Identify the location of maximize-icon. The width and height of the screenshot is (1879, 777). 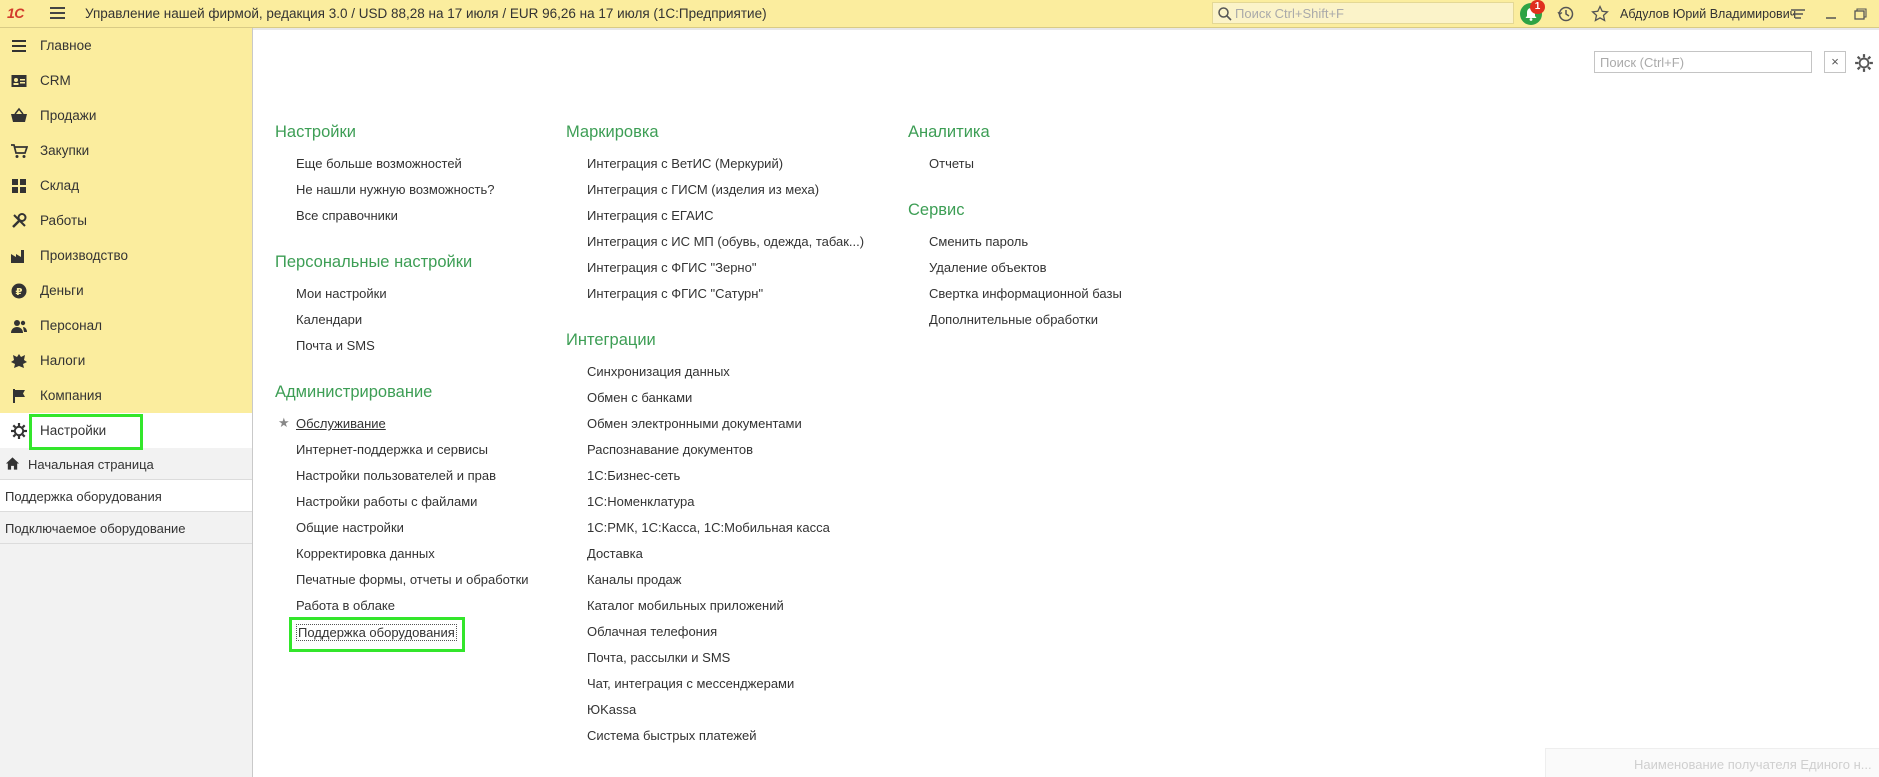
(1860, 14).